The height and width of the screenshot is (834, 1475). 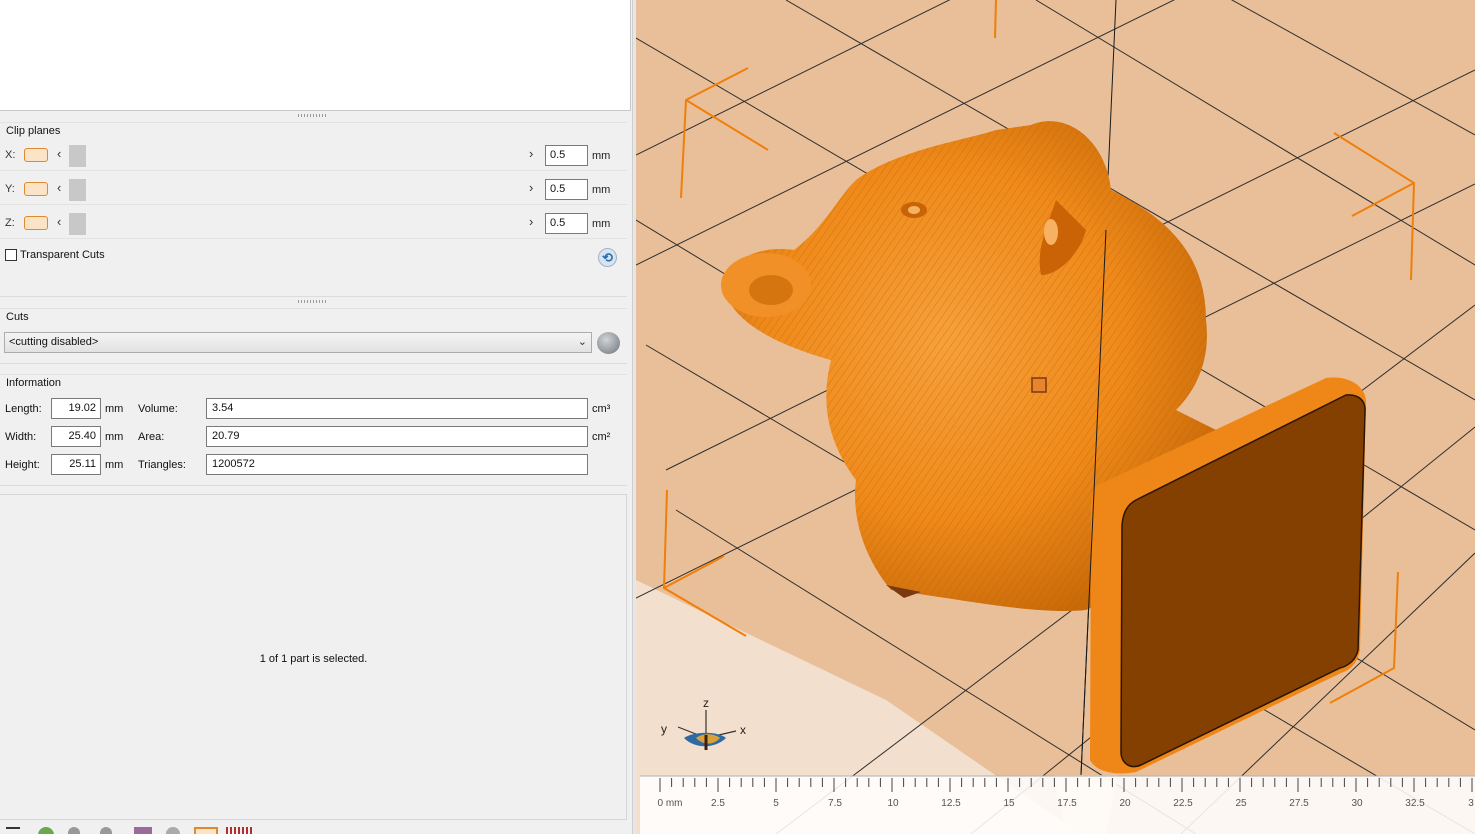 What do you see at coordinates (158, 409) in the screenshot?
I see `volume-label: Volume:` at bounding box center [158, 409].